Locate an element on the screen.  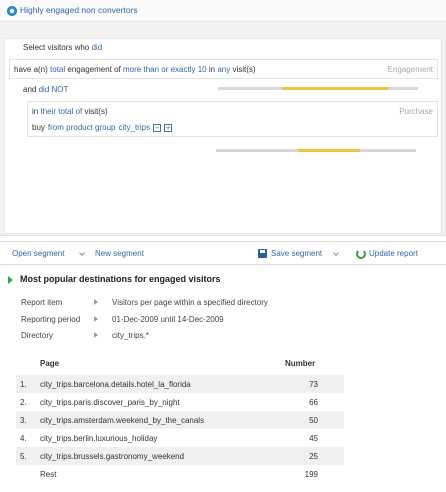
report-marker-icon is located at coordinates (10, 280).